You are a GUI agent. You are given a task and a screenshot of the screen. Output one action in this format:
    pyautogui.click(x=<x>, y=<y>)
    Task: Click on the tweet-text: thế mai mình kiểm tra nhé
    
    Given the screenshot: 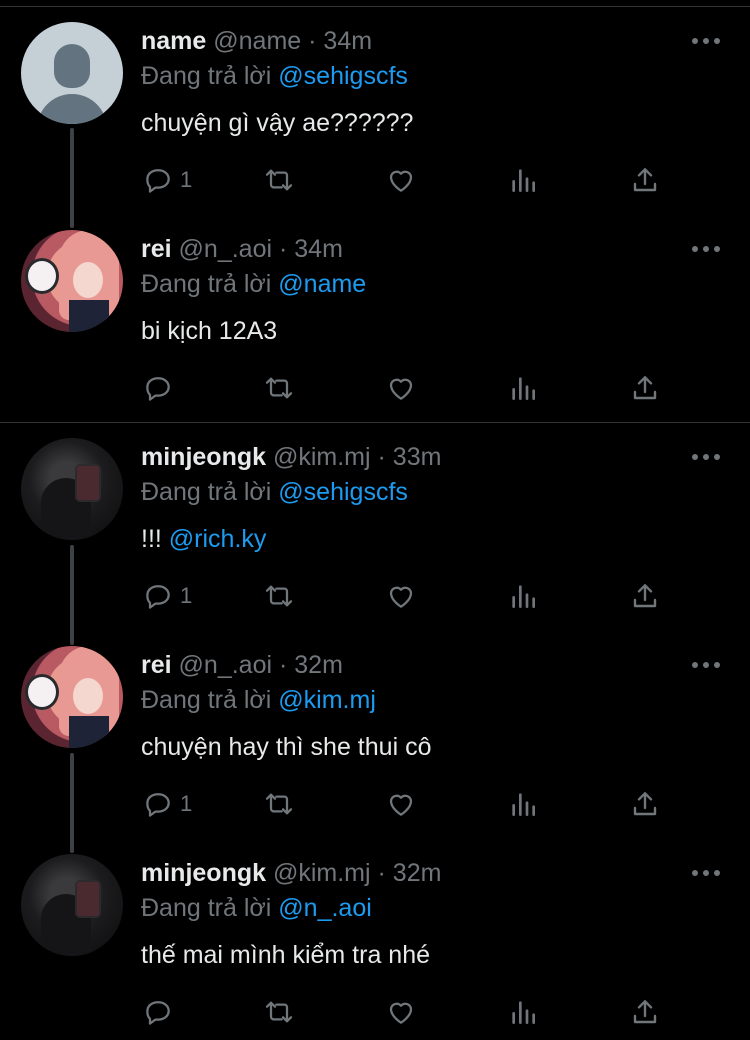 What is the action you would take?
    pyautogui.click(x=285, y=955)
    